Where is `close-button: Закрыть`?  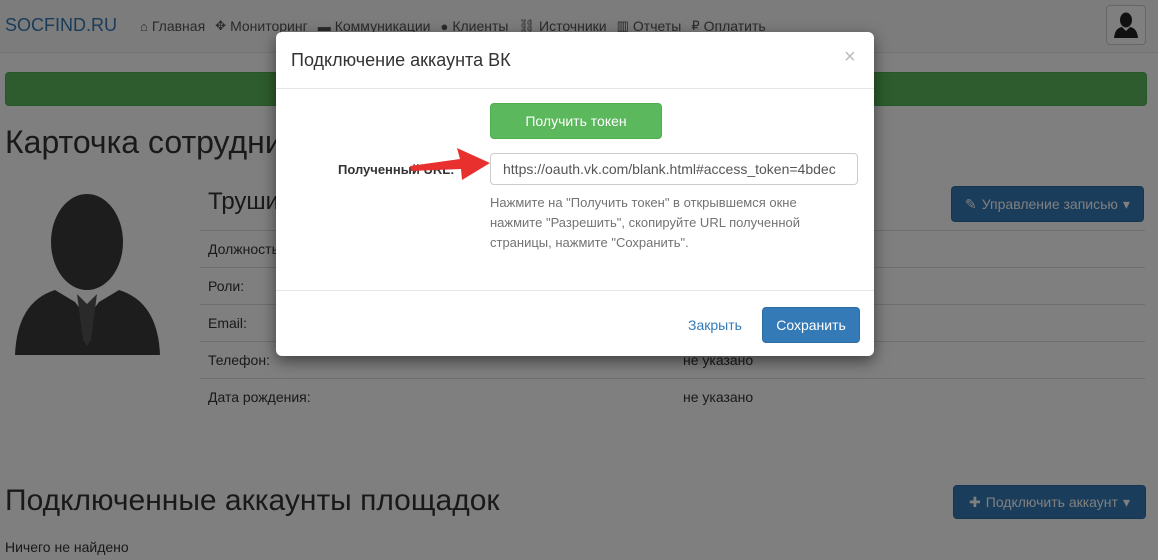
close-button: Закрыть is located at coordinates (715, 325).